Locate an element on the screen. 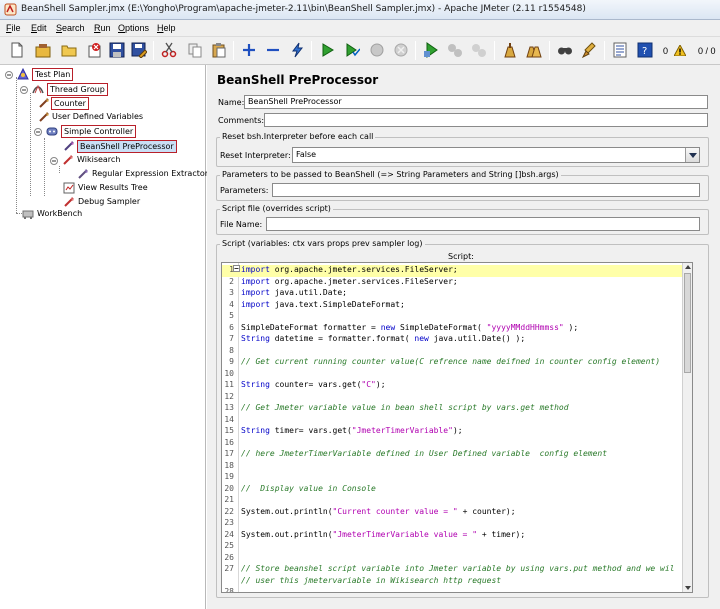 This screenshot has width=720, height=609. tree-node-thread-group: Thread Group is located at coordinates (65, 89).